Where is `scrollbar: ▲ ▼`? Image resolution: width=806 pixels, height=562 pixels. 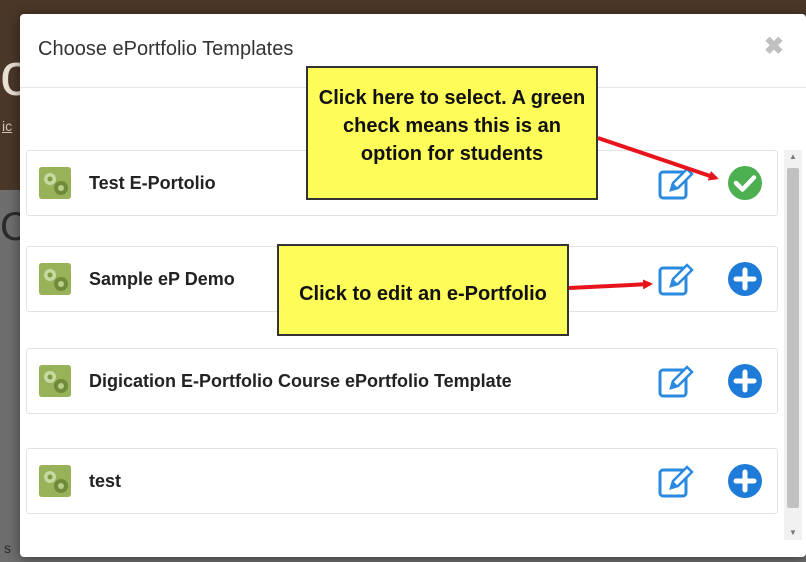 scrollbar: ▲ ▼ is located at coordinates (793, 345).